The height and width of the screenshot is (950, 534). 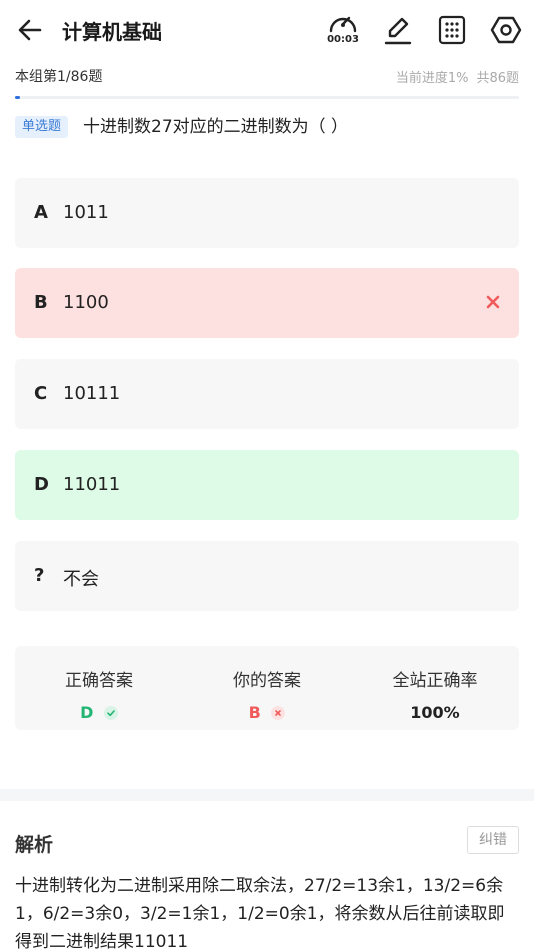 I want to click on analysis-title: 解析, so click(x=34, y=845).